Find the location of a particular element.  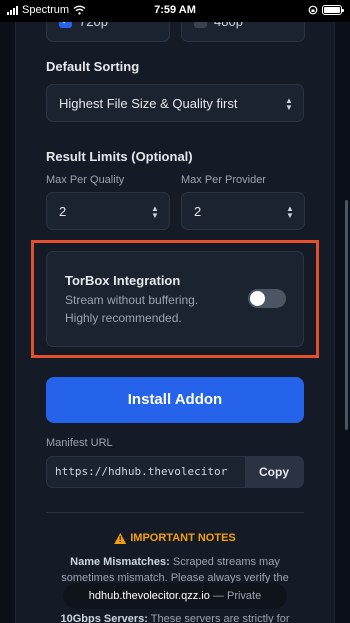

max-per-quality-select: 2 ▲ ▼ is located at coordinates (108, 211).